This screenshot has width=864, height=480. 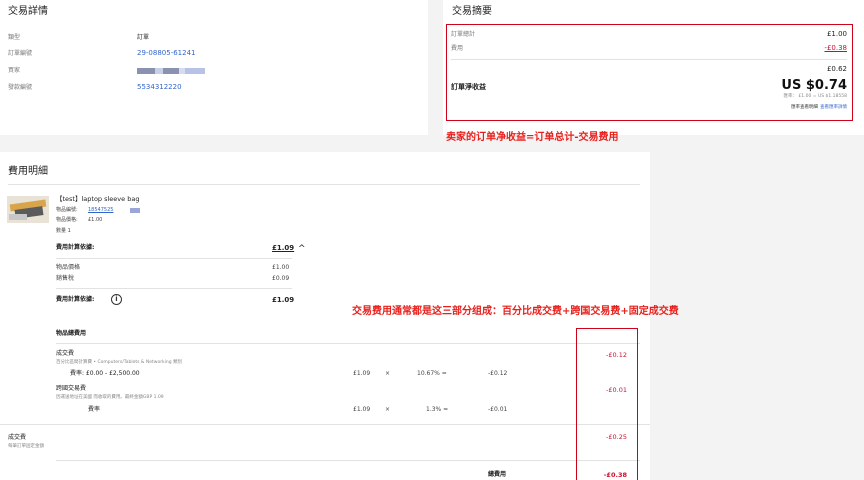 What do you see at coordinates (607, 404) in the screenshot?
I see `fee-totals-highlight-box: -£0.12 -£0.01 -£0.25 -£0.38` at bounding box center [607, 404].